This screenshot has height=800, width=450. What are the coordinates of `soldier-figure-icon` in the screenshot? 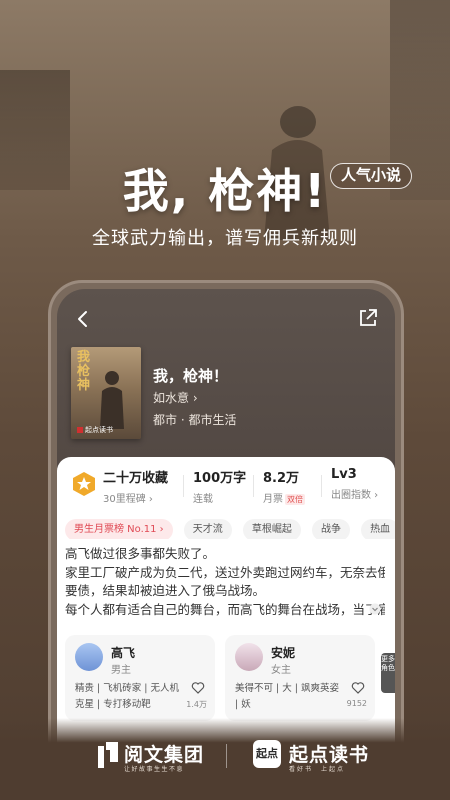 It's located at (112, 400).